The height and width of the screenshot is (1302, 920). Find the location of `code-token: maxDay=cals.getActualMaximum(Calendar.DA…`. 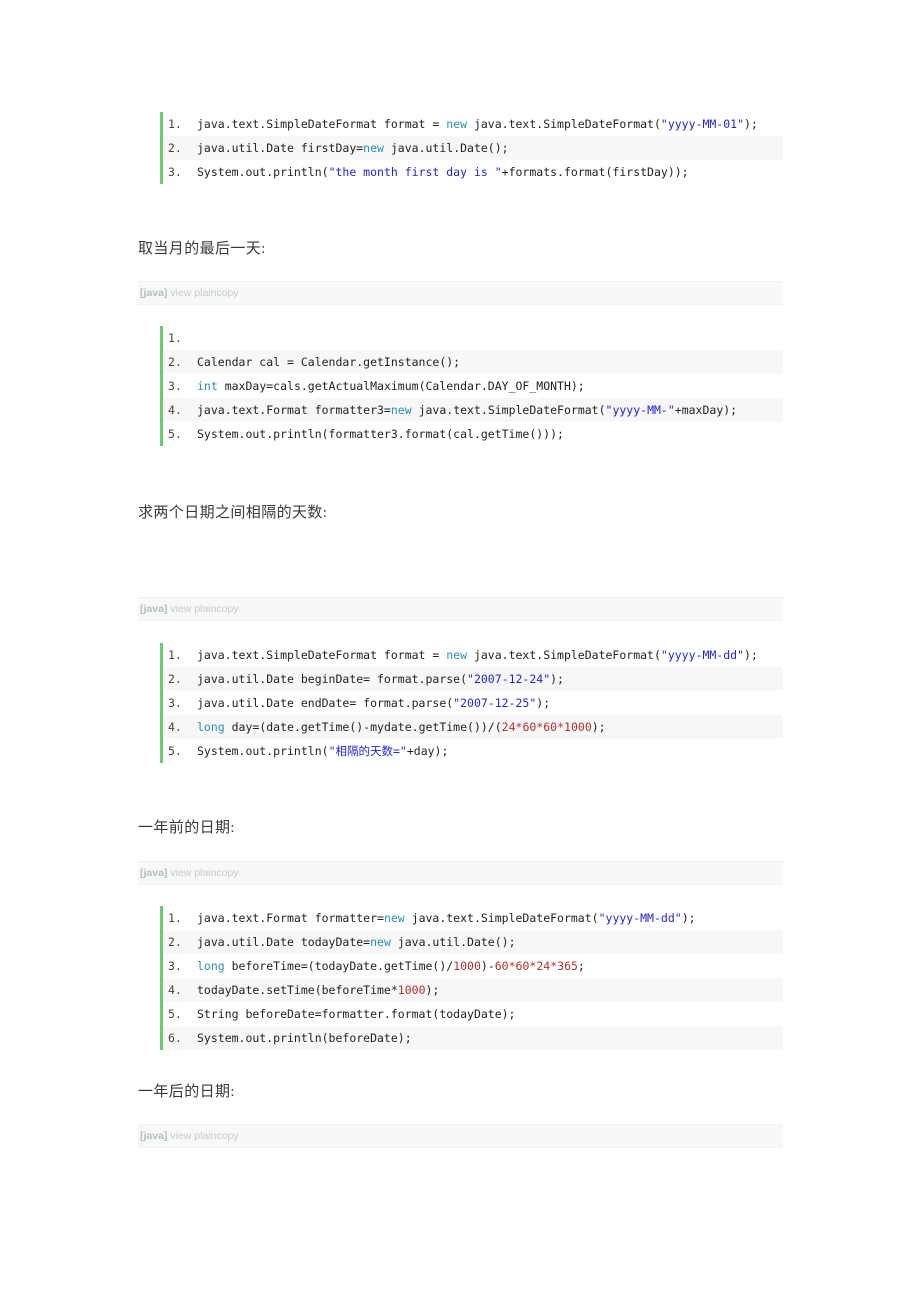

code-token: maxDay=cals.getActualMaximum(Calendar.DA… is located at coordinates (401, 386).